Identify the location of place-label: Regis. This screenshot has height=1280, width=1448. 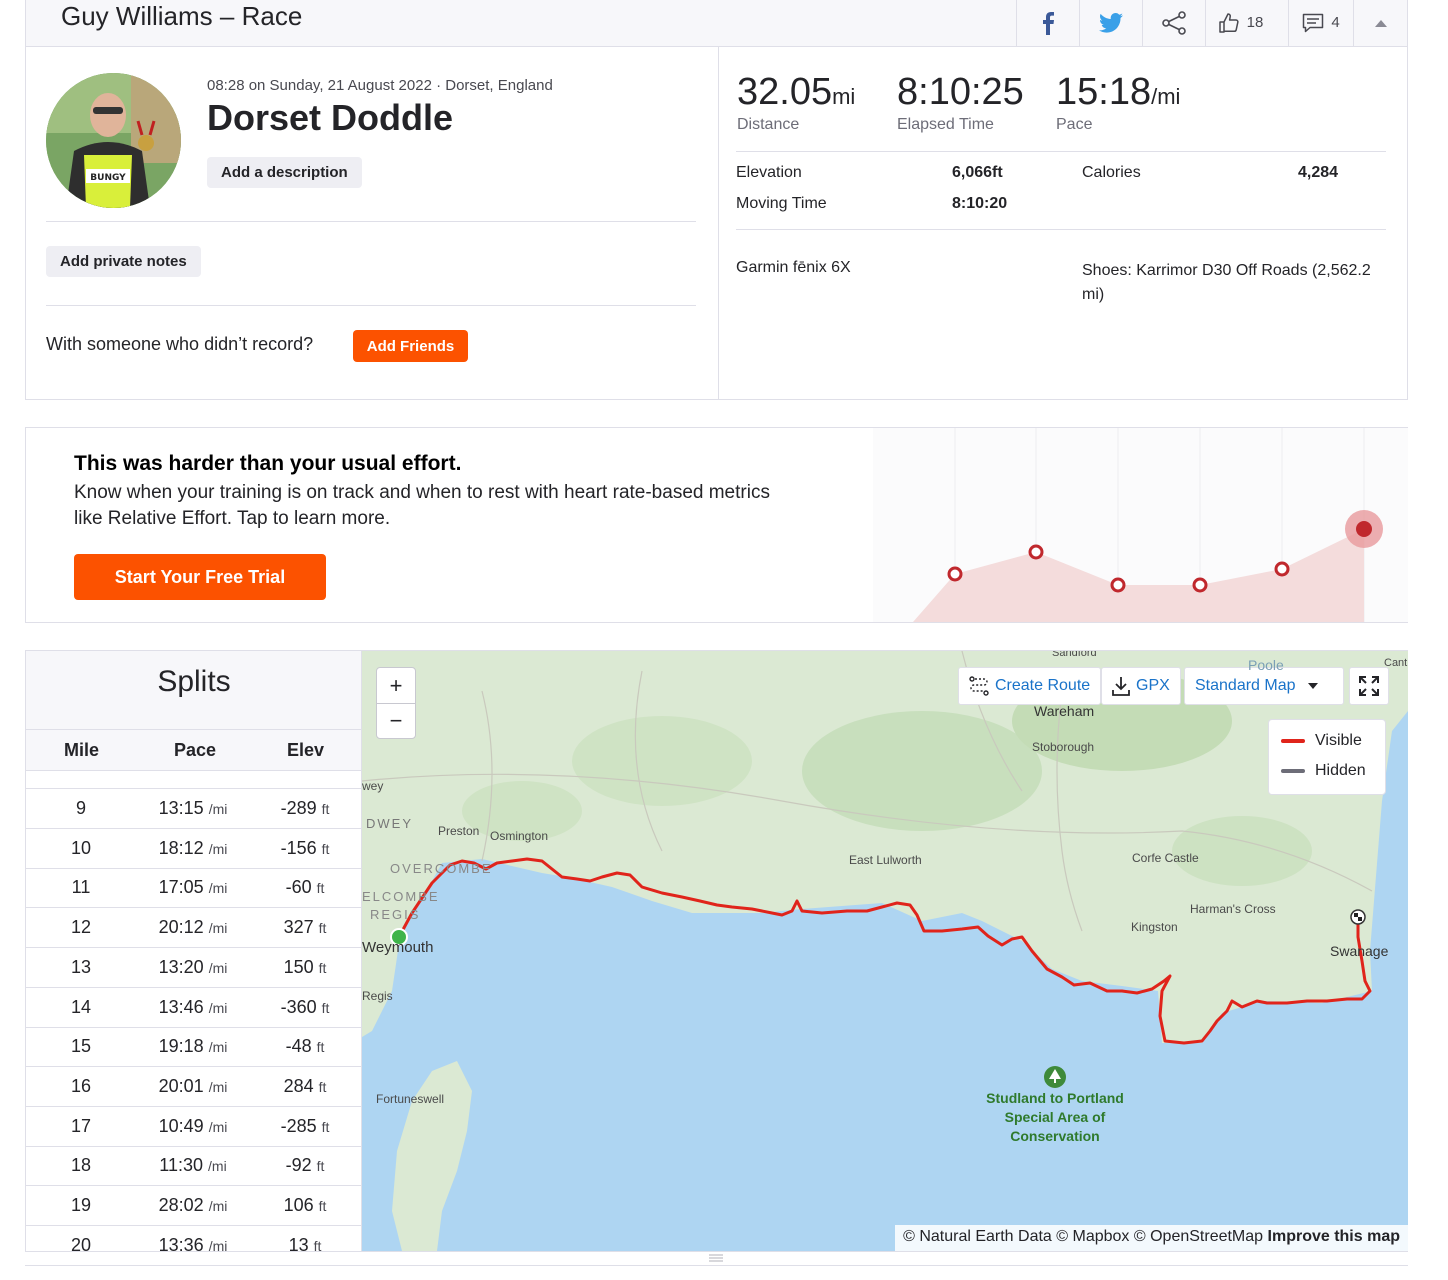
(377, 996).